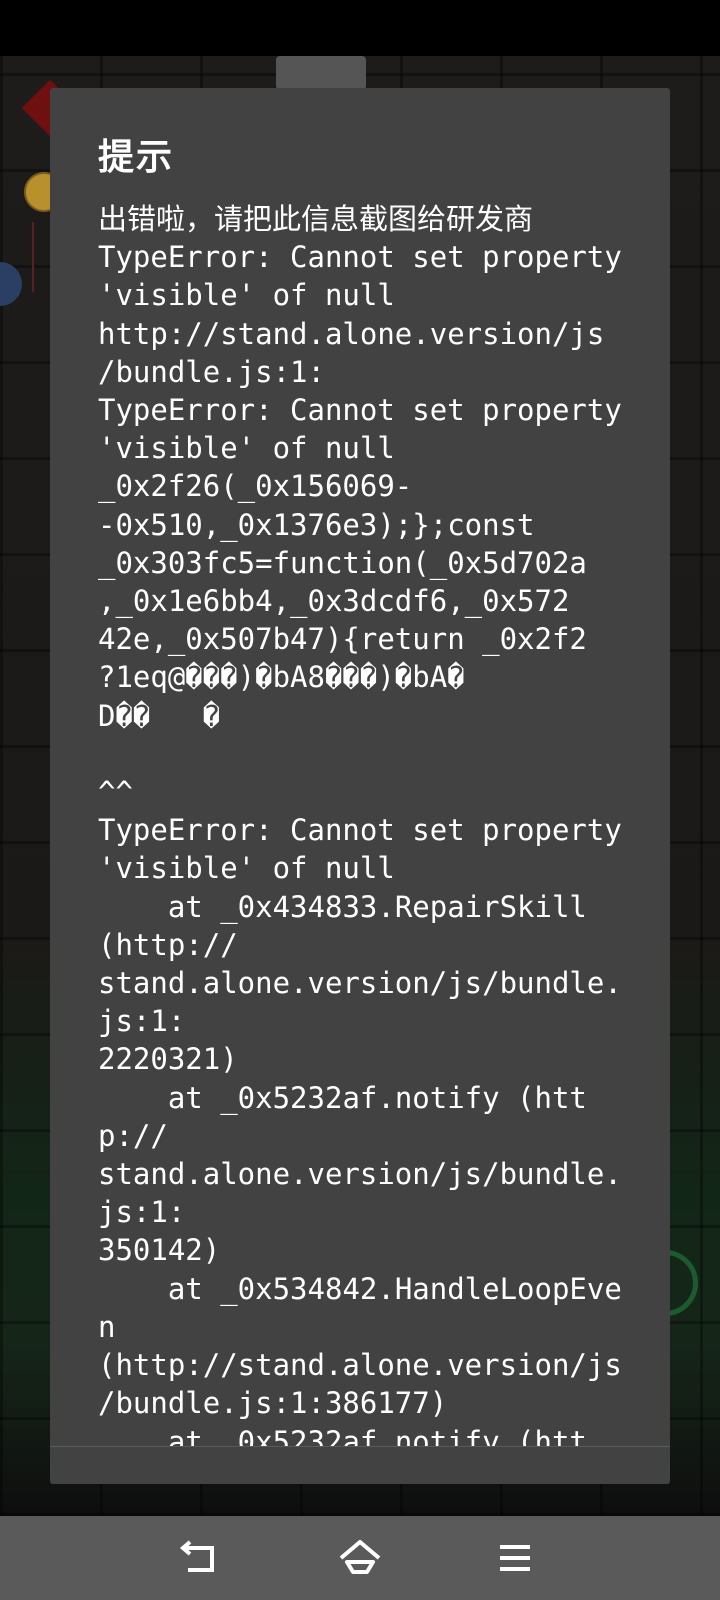  I want to click on navigation-bar, so click(360, 1558).